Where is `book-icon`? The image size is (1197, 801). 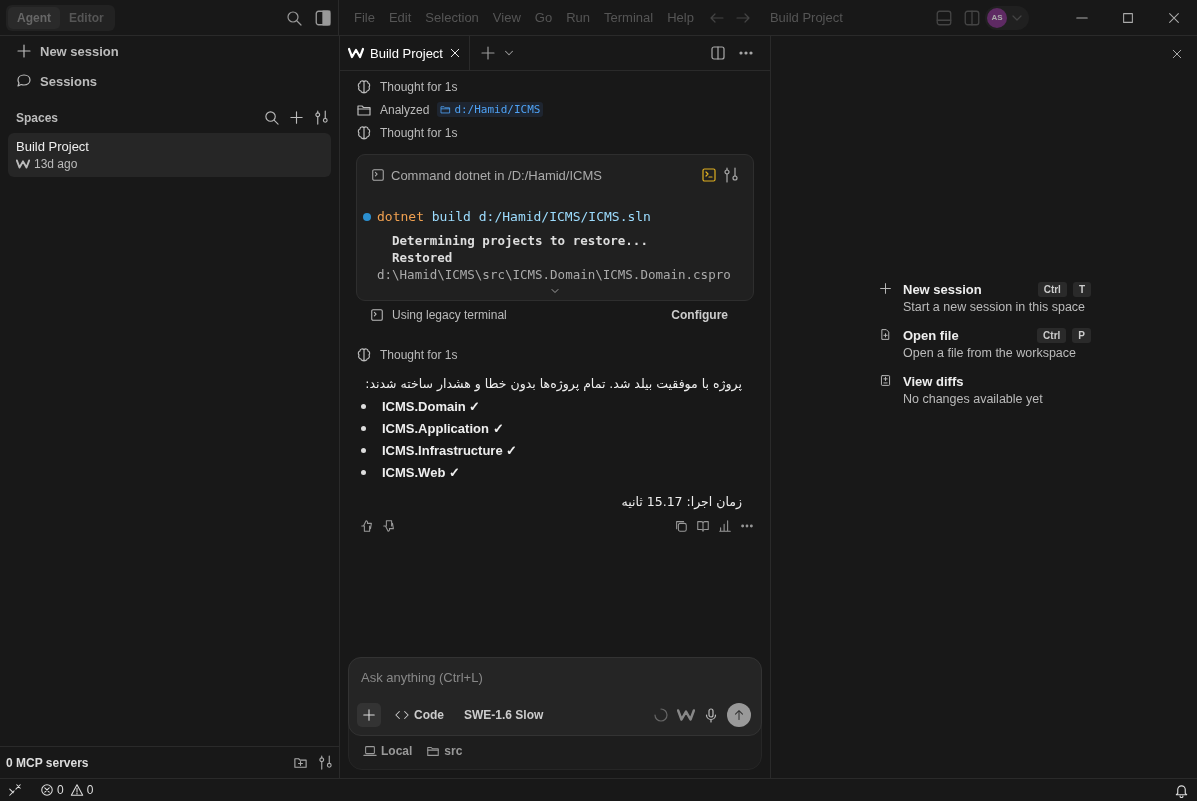 book-icon is located at coordinates (703, 526).